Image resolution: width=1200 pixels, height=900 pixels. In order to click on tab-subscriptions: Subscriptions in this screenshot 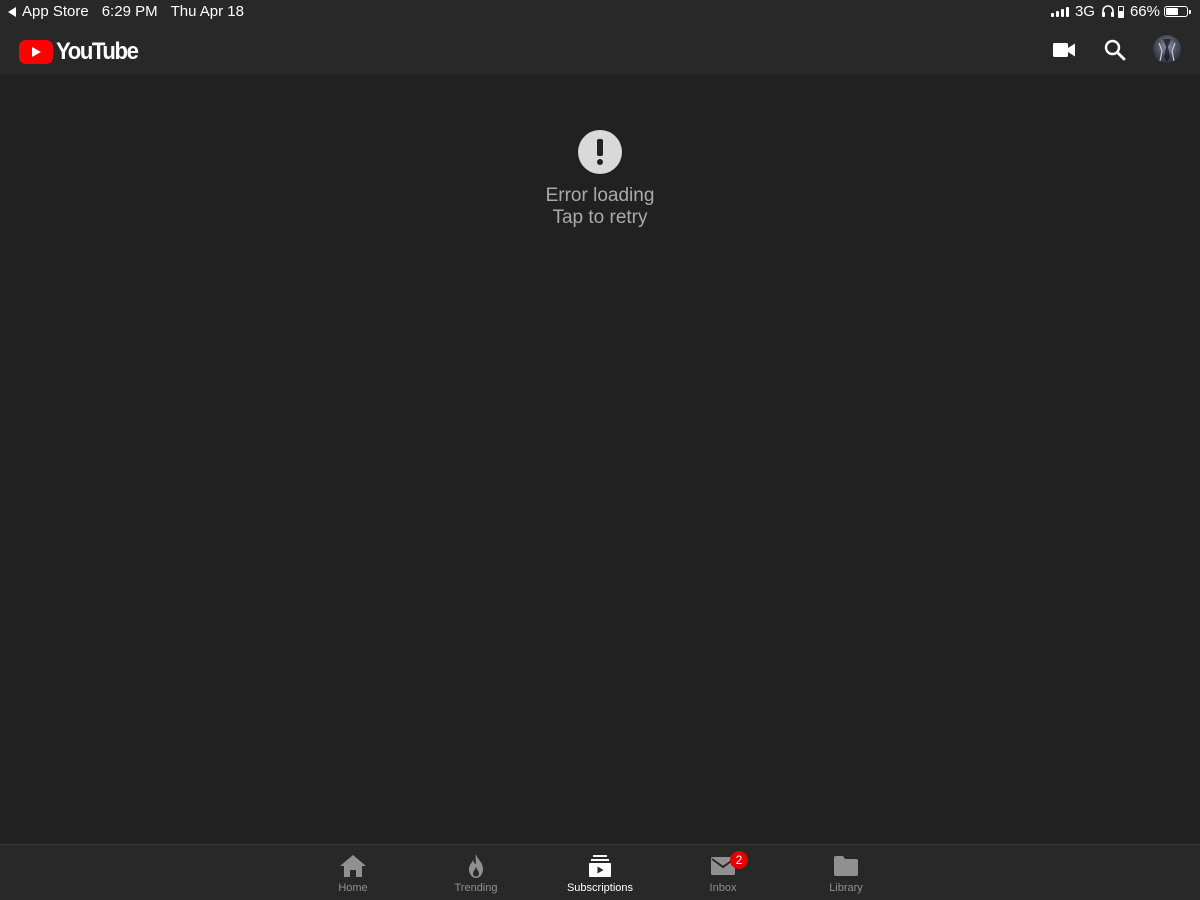, I will do `click(600, 872)`.